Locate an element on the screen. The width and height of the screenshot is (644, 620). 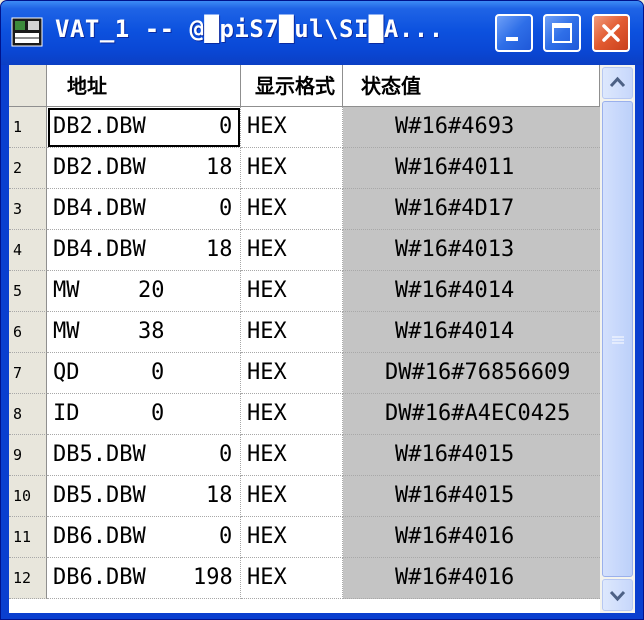
address-operand: QD is located at coordinates (66, 372).